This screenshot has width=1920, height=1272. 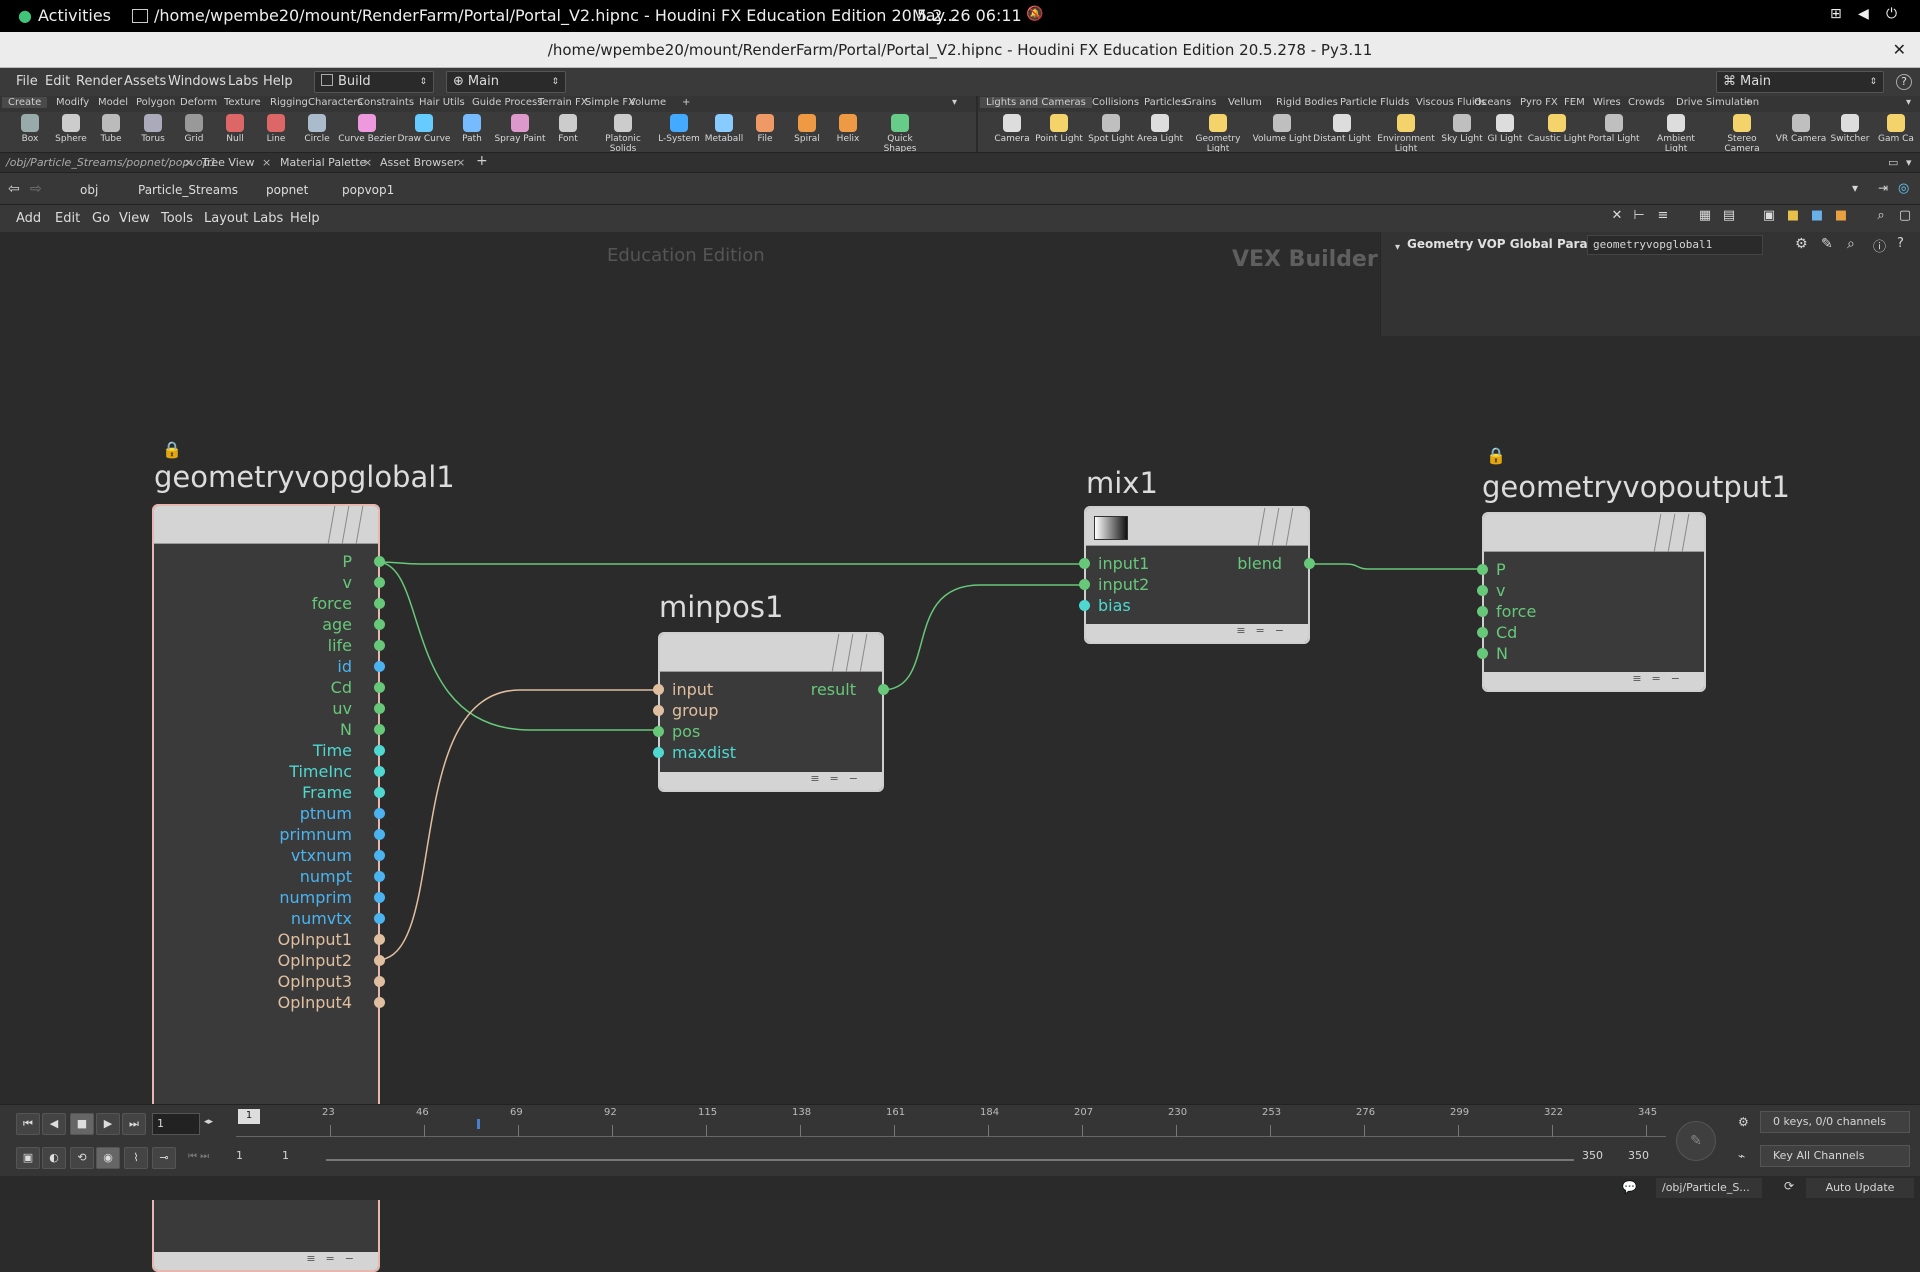 I want to click on tool-curve-bezier: Curve Bezier, so click(x=367, y=129).